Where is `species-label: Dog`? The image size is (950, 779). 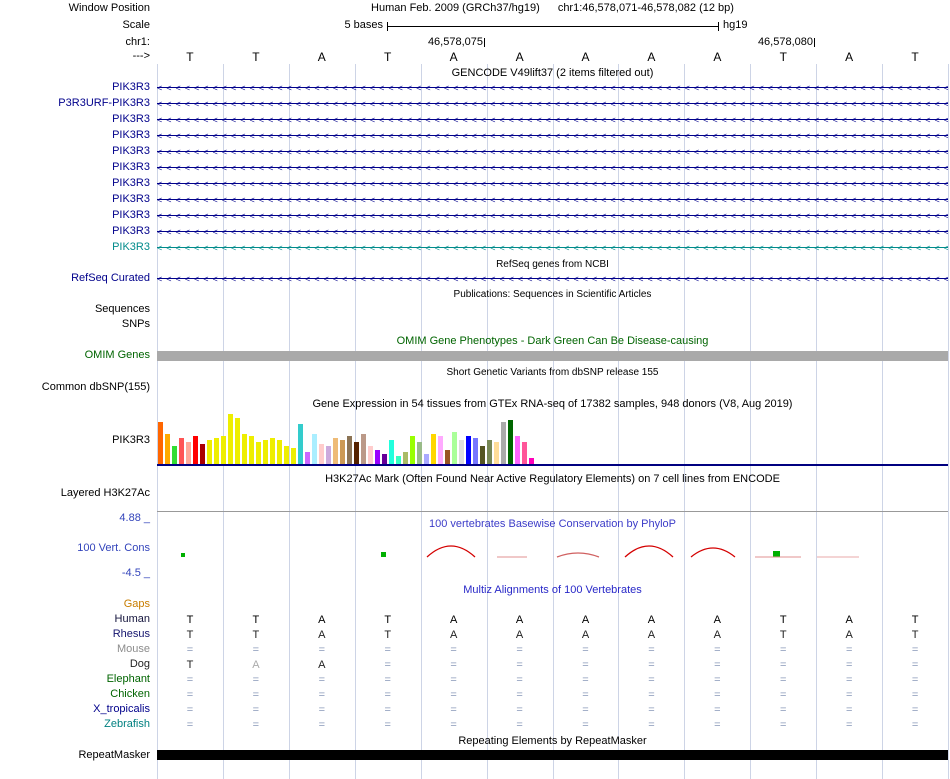 species-label: Dog is located at coordinates (75, 664).